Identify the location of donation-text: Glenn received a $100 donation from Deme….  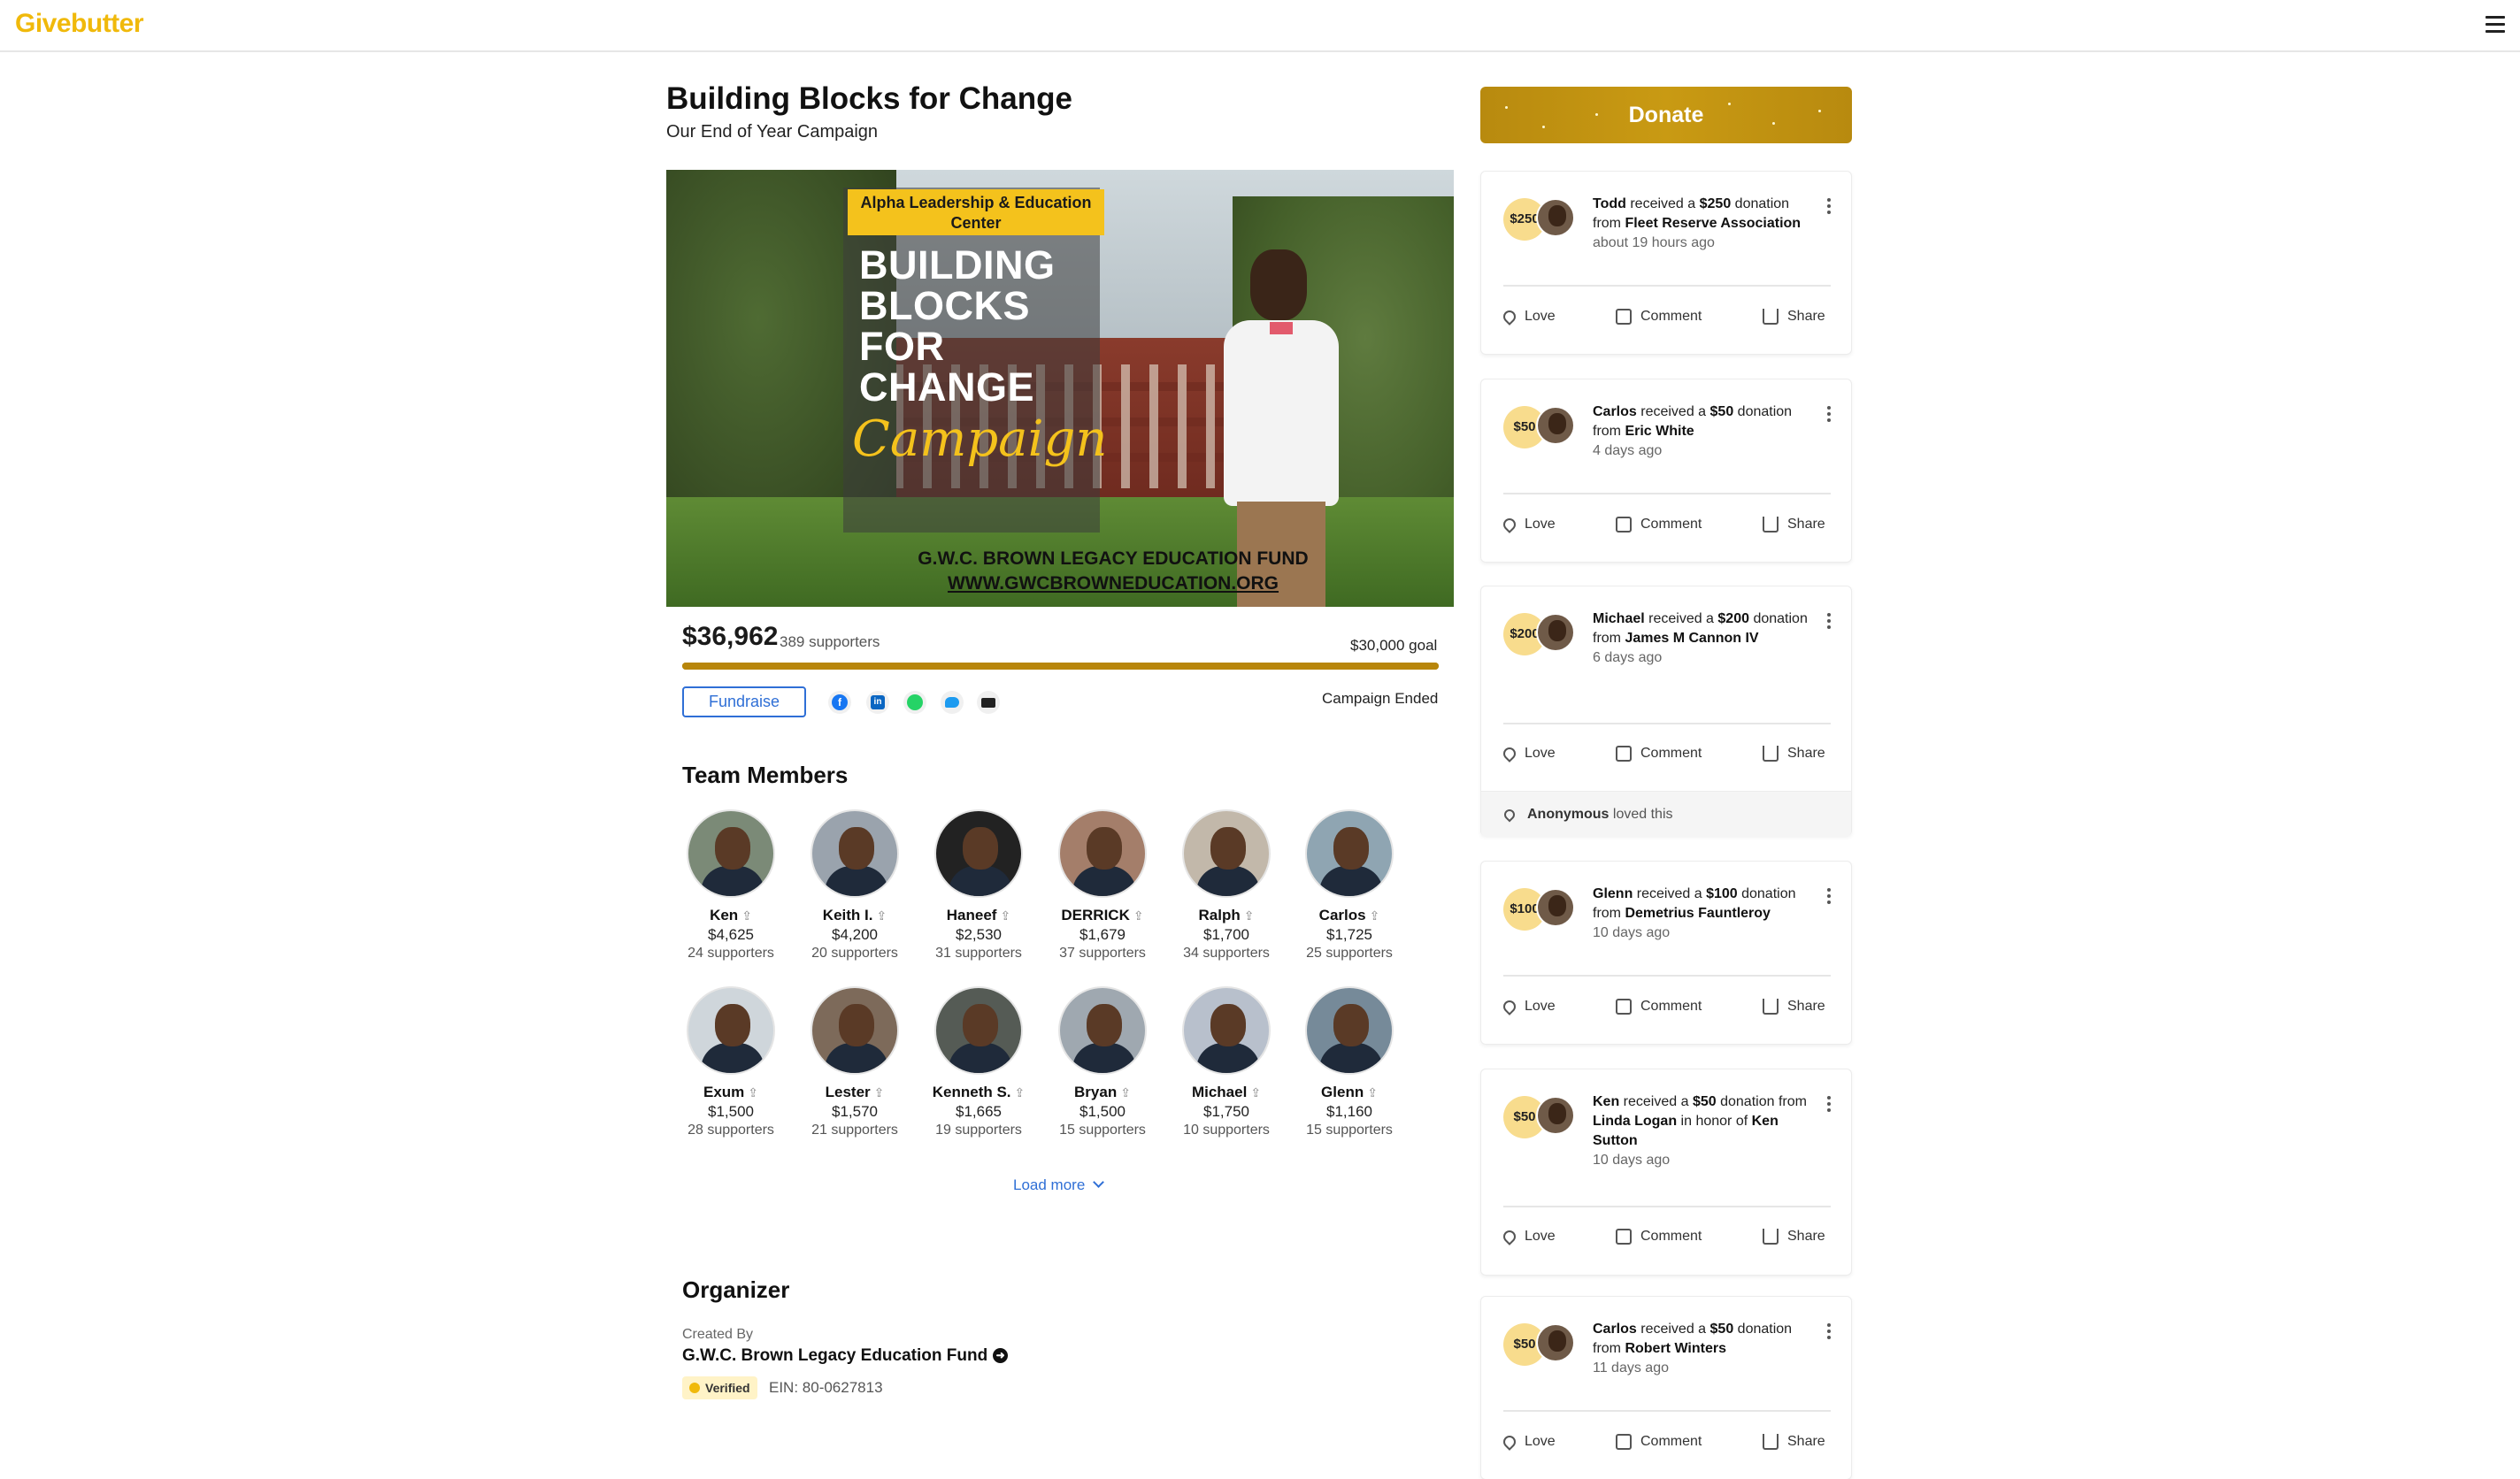
(1705, 914).